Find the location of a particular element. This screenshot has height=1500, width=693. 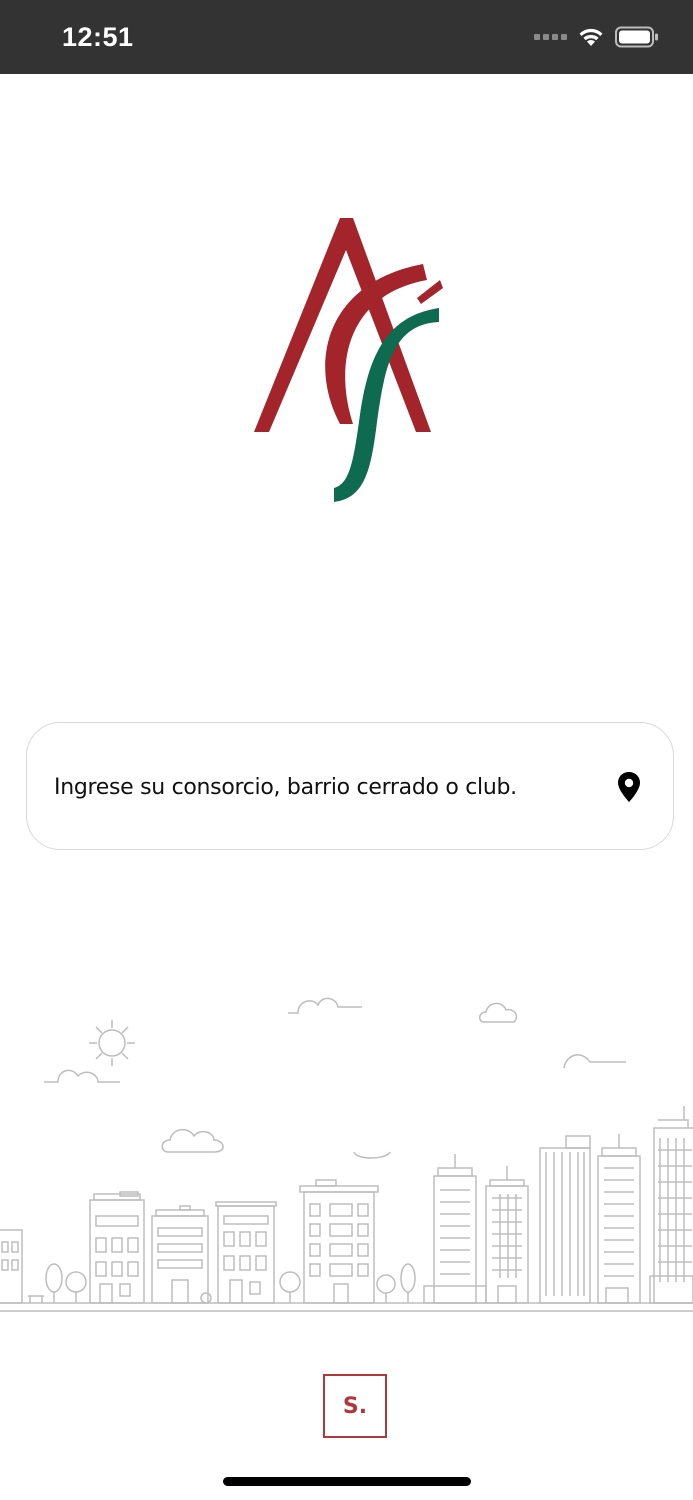

status-icons is located at coordinates (596, 37).